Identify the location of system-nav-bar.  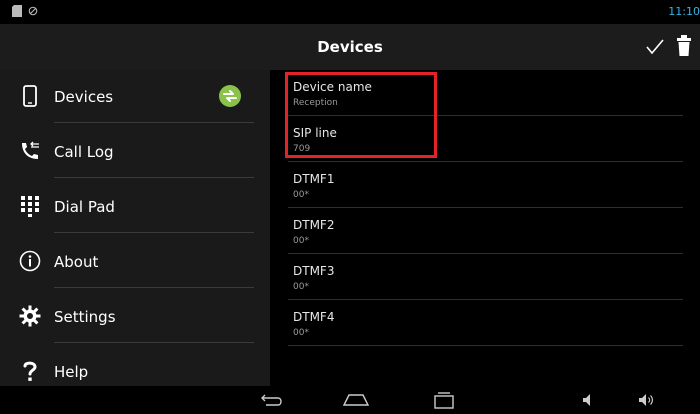
(350, 400).